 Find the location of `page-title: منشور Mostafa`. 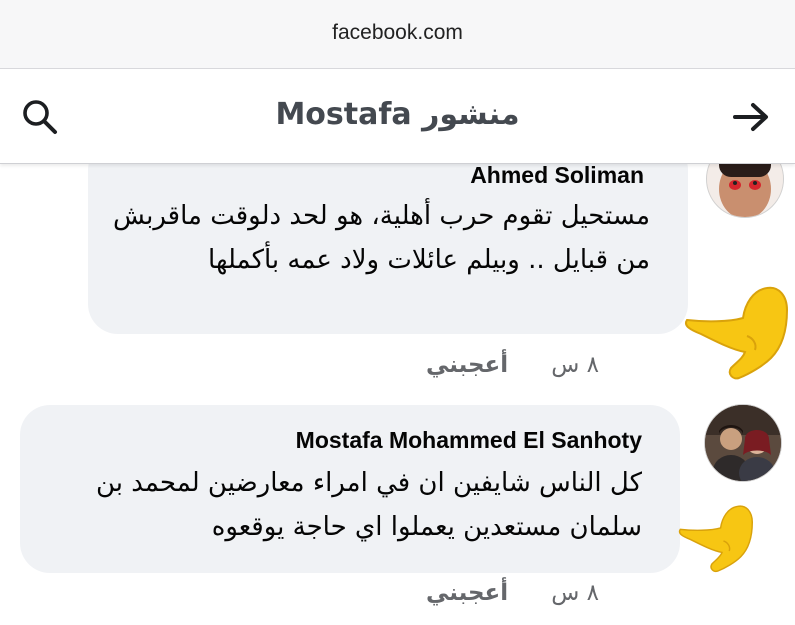

page-title: منشور Mostafa is located at coordinates (397, 114).